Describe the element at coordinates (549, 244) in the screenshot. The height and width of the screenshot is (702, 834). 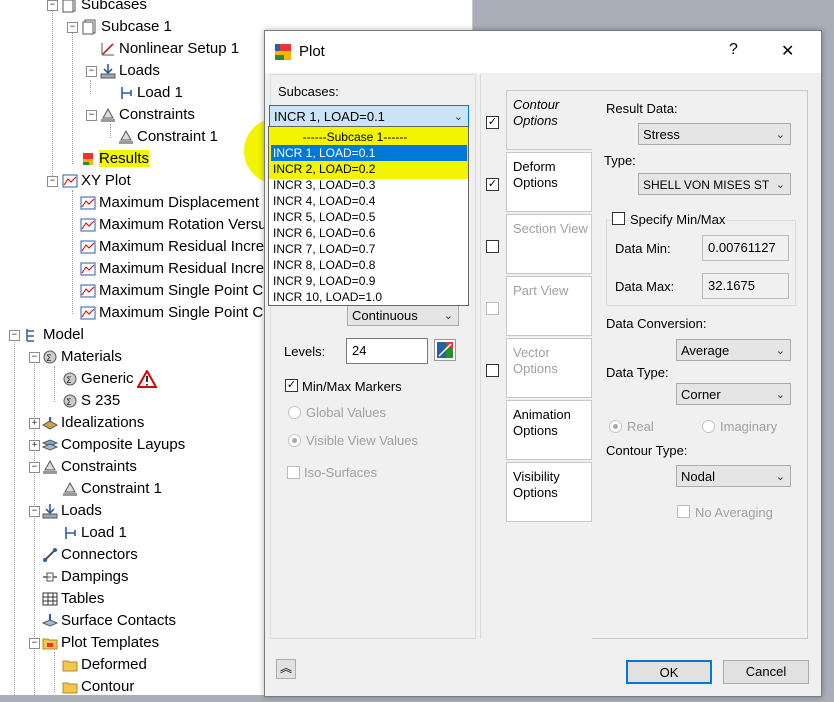
I see `tab-section-view: Section View` at that location.